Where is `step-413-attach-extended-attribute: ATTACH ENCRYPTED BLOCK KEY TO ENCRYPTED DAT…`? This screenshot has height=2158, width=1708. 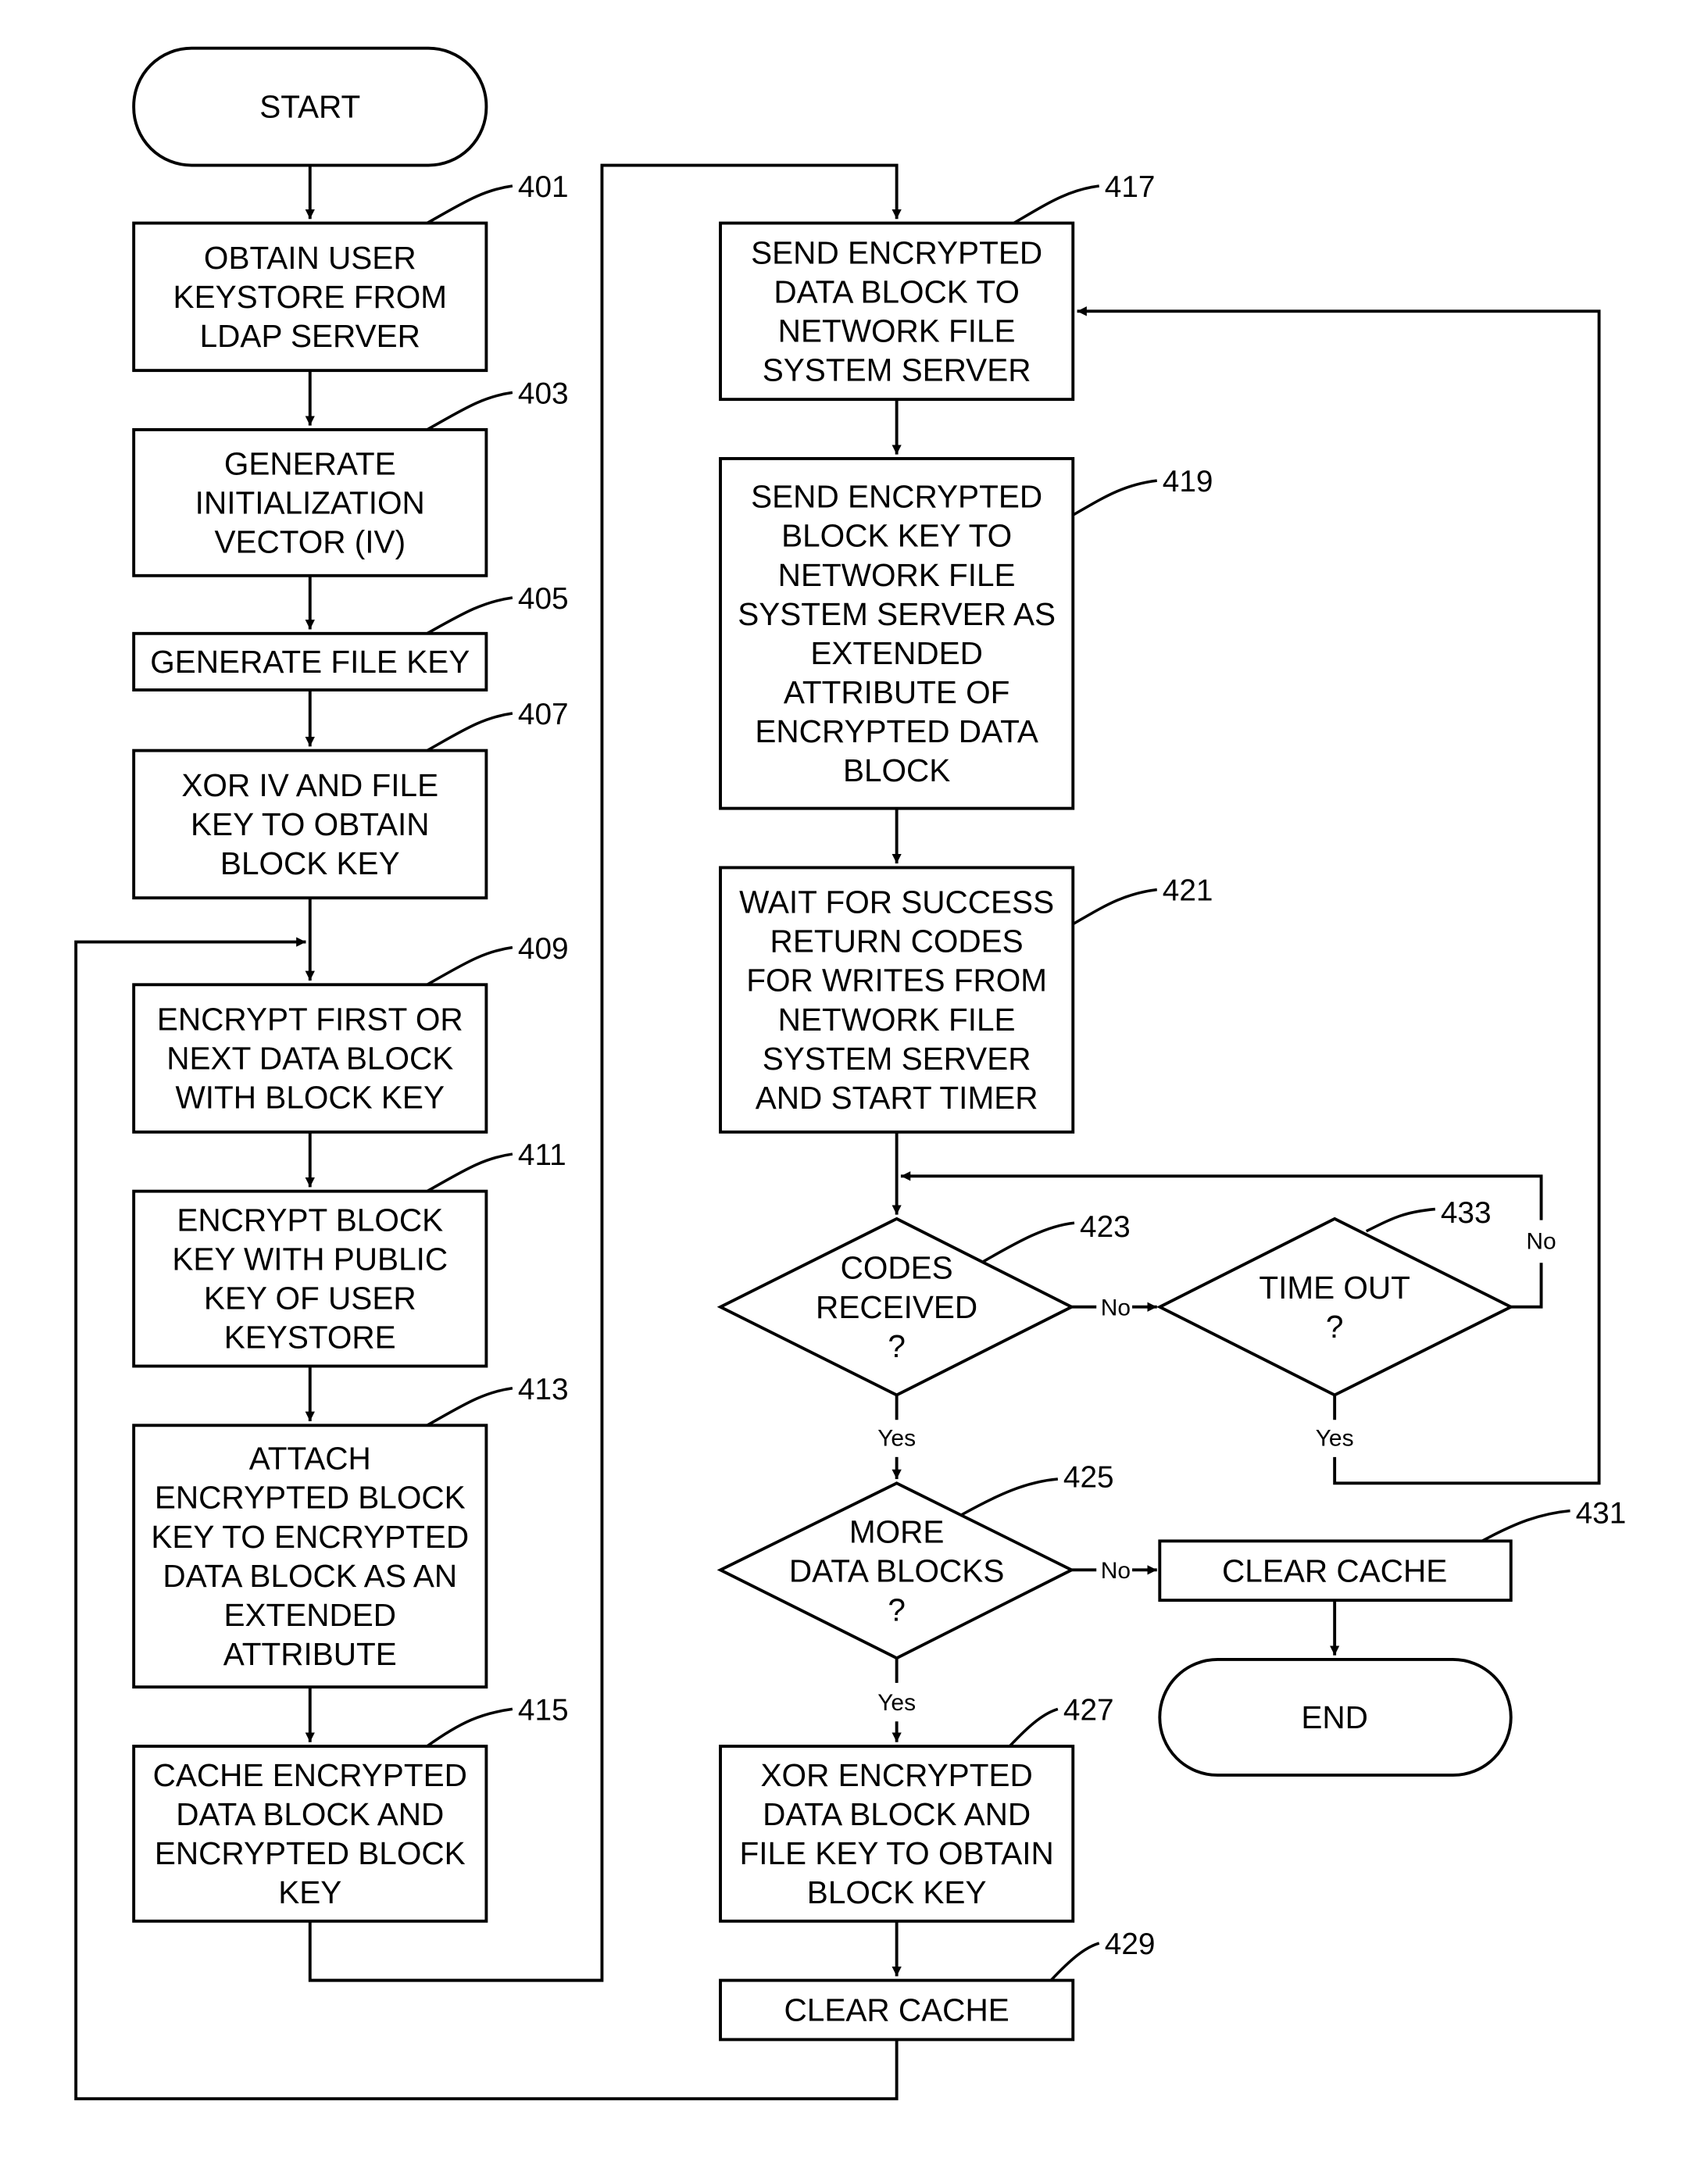 step-413-attach-extended-attribute: ATTACH ENCRYPTED BLOCK KEY TO ENCRYPTED DAT… is located at coordinates (350, 1531).